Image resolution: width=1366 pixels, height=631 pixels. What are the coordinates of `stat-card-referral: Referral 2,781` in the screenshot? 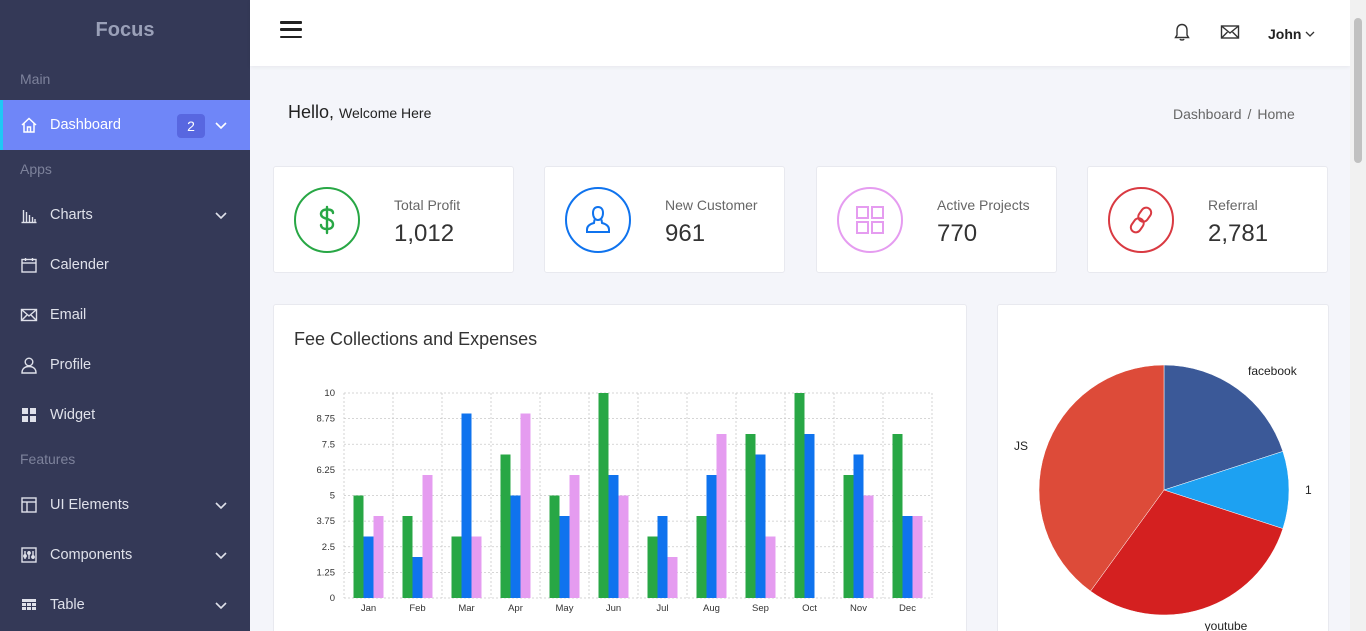 It's located at (1207, 219).